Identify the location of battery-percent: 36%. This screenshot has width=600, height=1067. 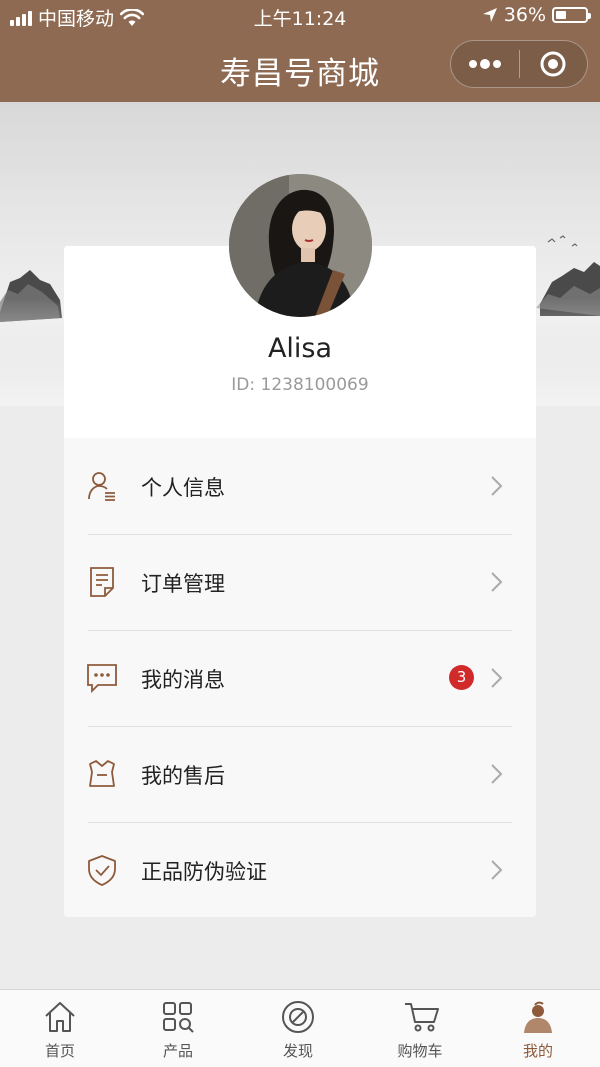
(524, 15).